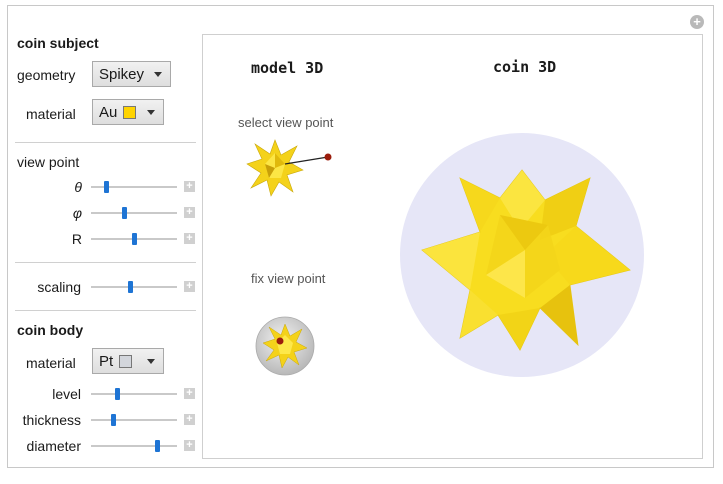 This screenshot has width=723, height=484. What do you see at coordinates (285, 346) in the screenshot?
I see `fix-view-point-coin` at bounding box center [285, 346].